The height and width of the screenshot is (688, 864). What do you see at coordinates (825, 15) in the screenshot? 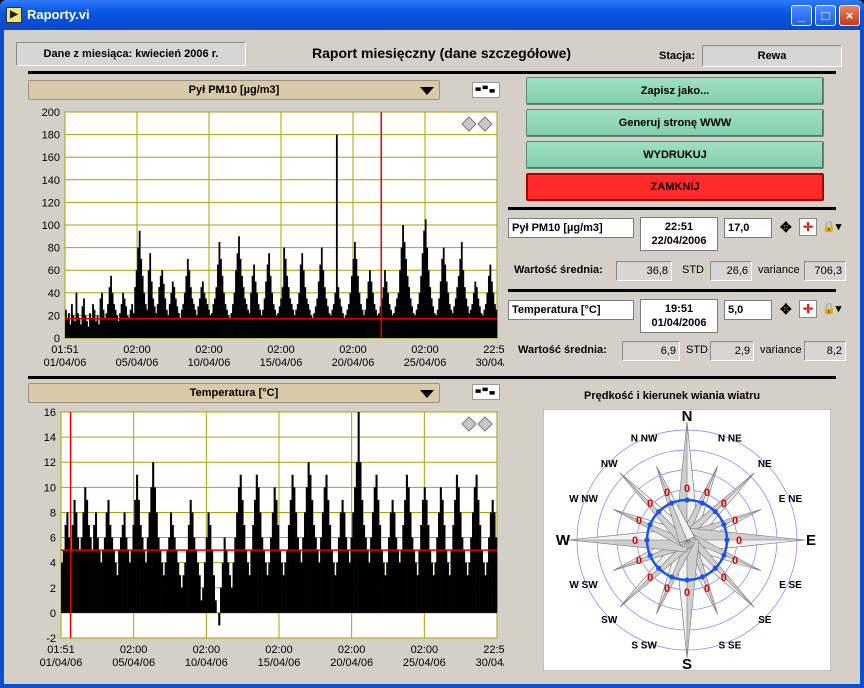
I see `maximize-button: □` at bounding box center [825, 15].